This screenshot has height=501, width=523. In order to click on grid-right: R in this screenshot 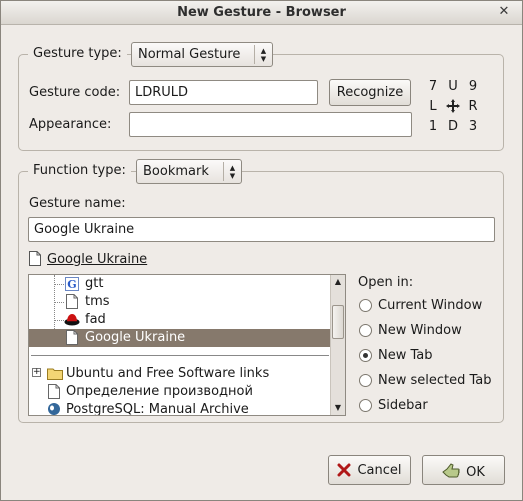, I will do `click(473, 106)`.